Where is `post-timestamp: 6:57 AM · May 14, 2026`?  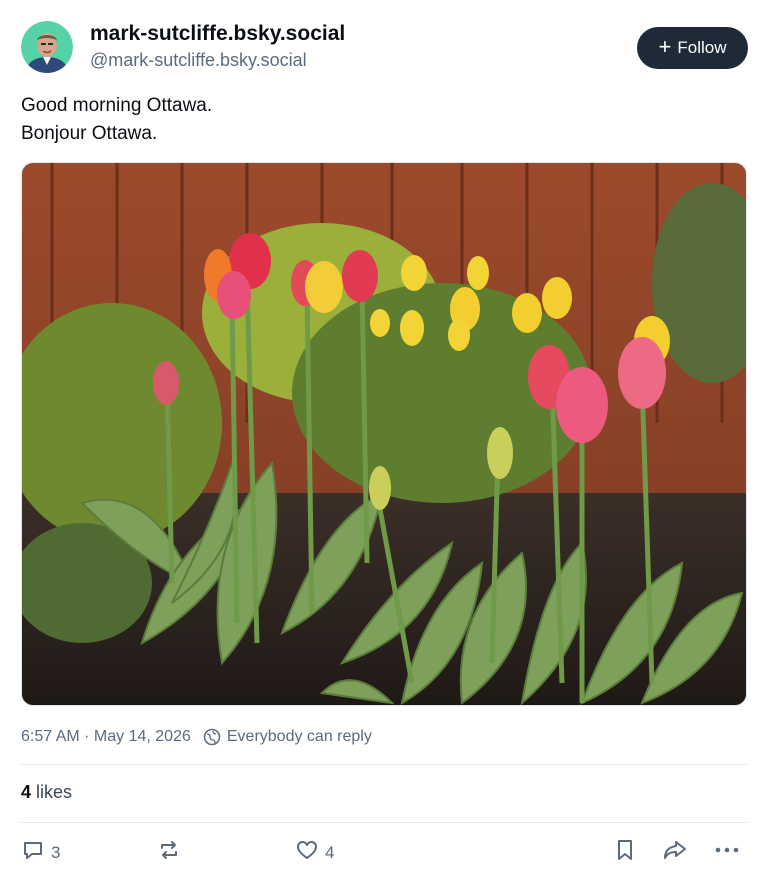
post-timestamp: 6:57 AM · May 14, 2026 is located at coordinates (106, 737).